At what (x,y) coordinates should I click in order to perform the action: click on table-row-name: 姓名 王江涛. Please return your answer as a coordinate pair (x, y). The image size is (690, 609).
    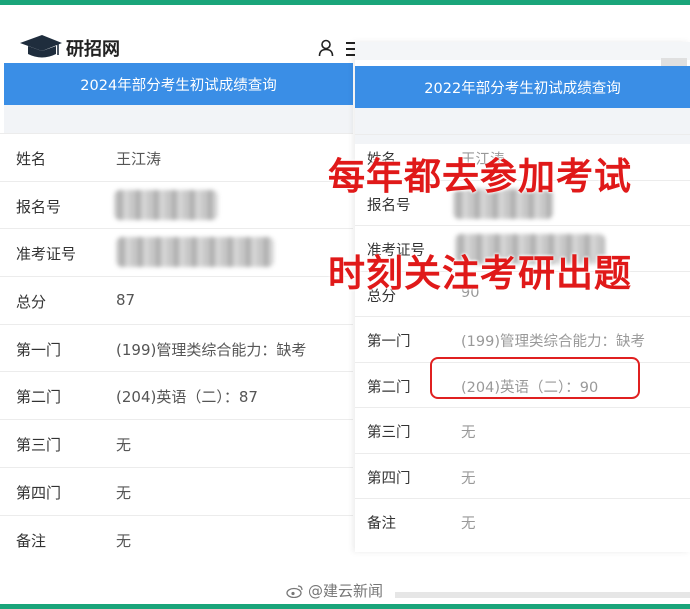
    Looking at the image, I should click on (176, 157).